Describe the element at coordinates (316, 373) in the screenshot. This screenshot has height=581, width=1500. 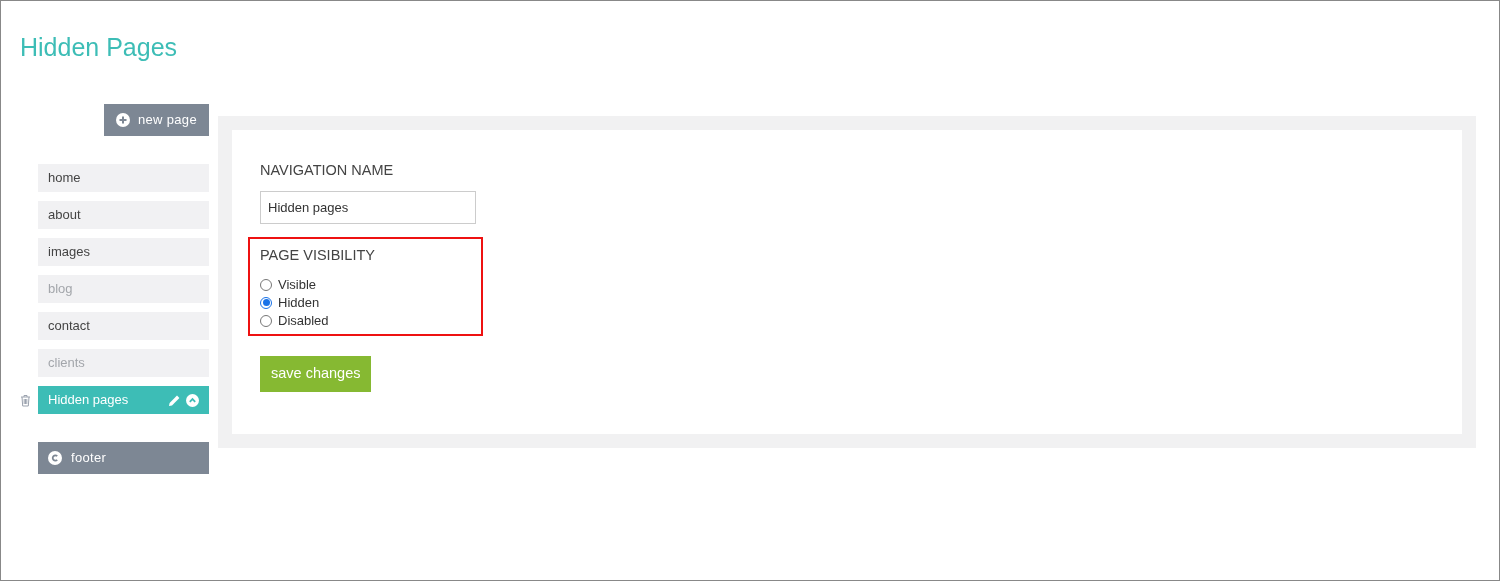
I see `save-changes-button: save changes` at that location.